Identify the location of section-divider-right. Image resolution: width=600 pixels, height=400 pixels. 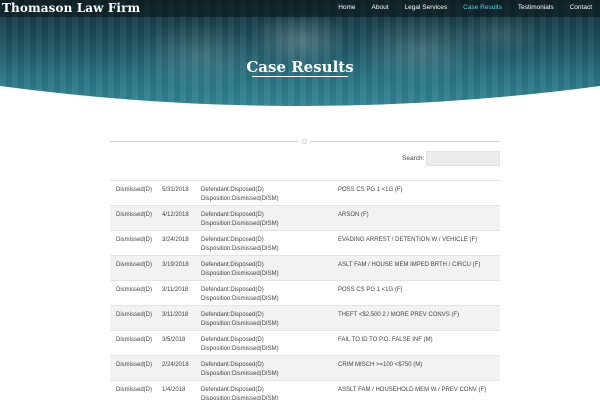
(405, 141).